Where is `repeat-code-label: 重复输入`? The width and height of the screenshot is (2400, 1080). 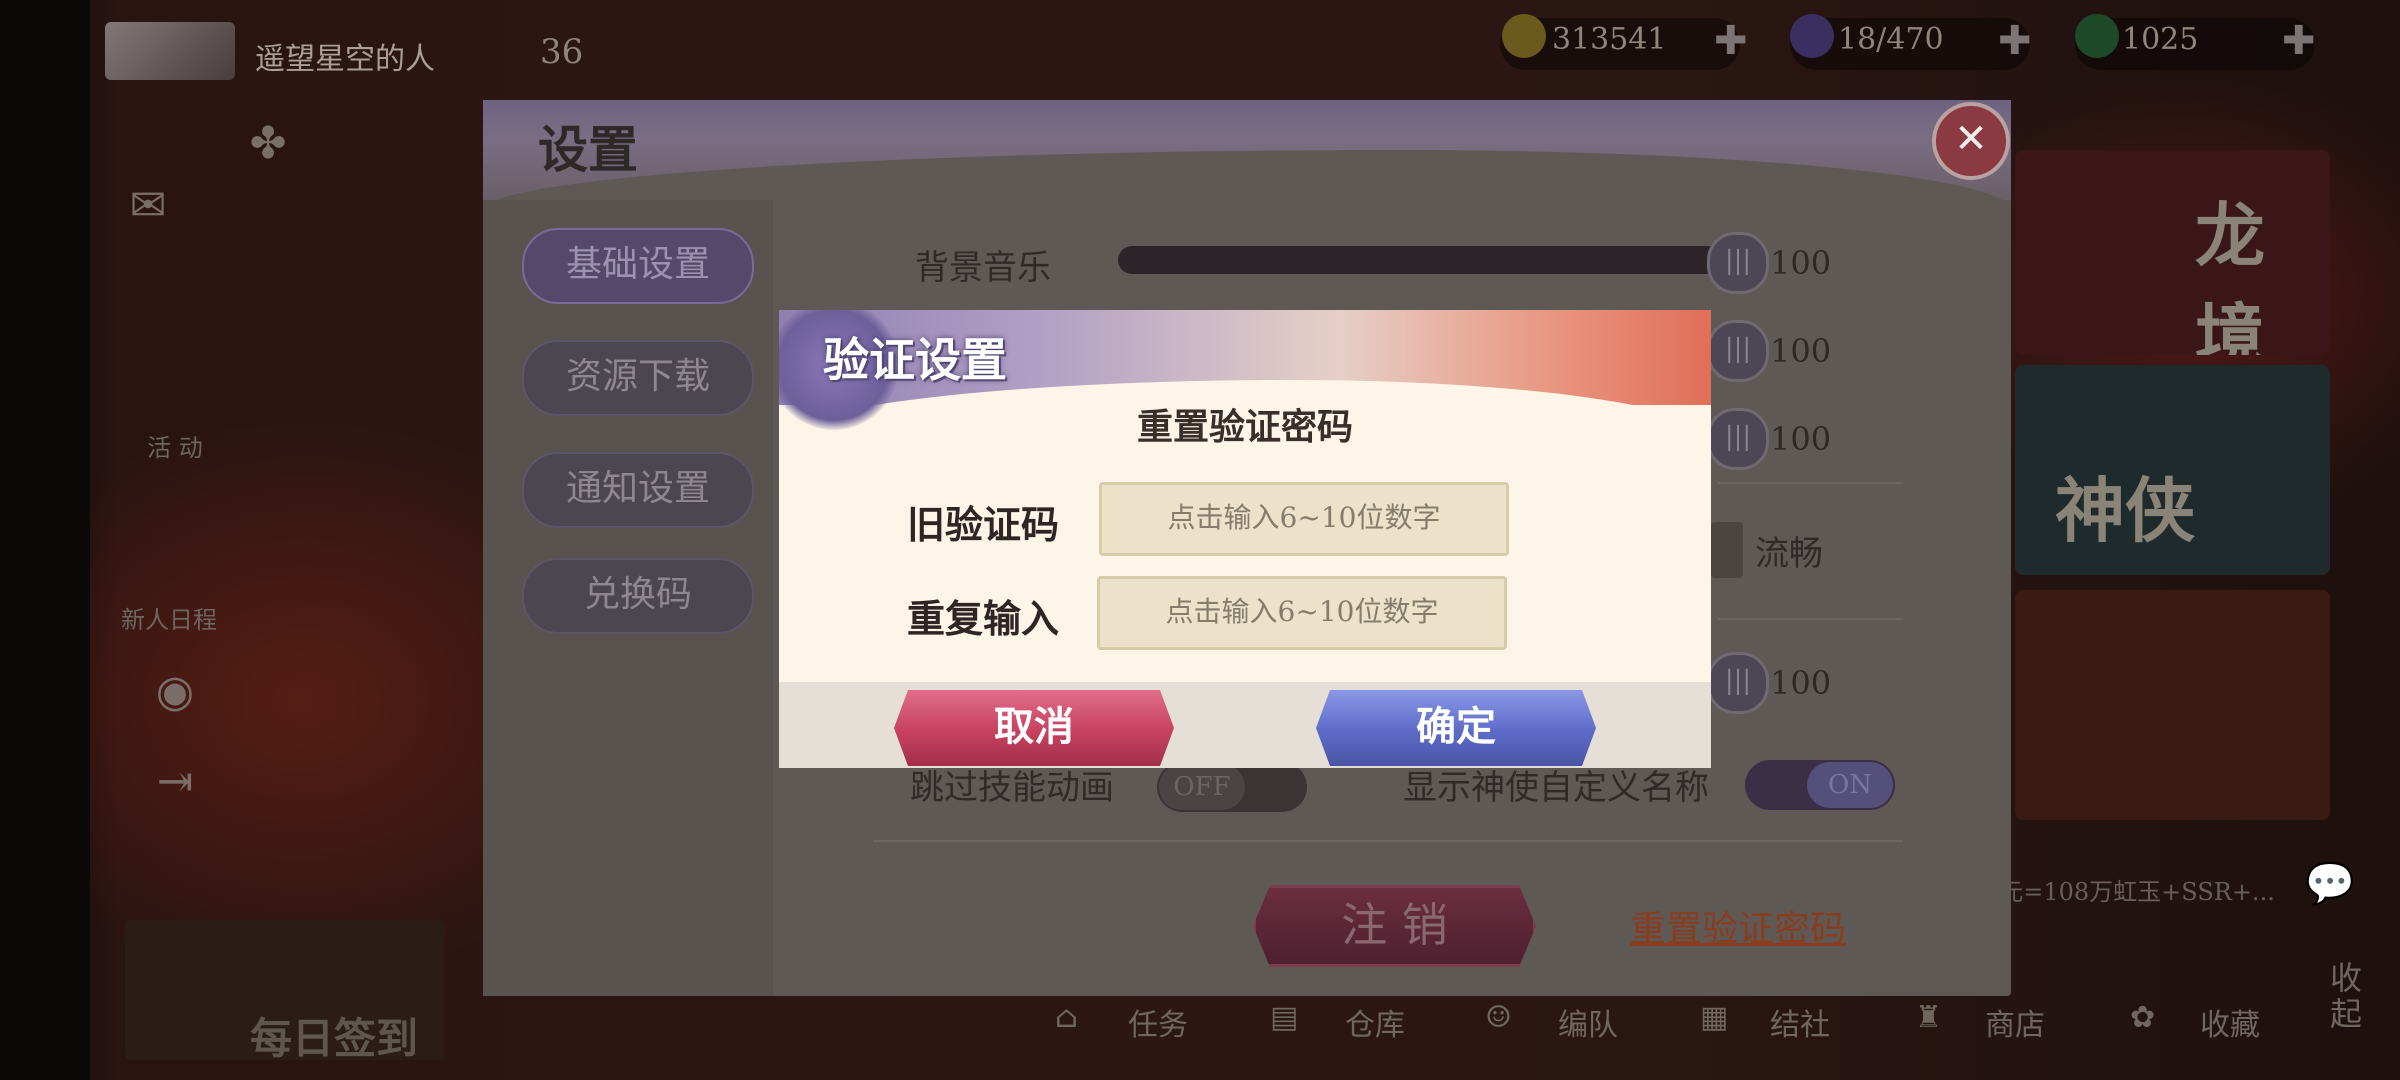 repeat-code-label: 重复输入 is located at coordinates (983, 618).